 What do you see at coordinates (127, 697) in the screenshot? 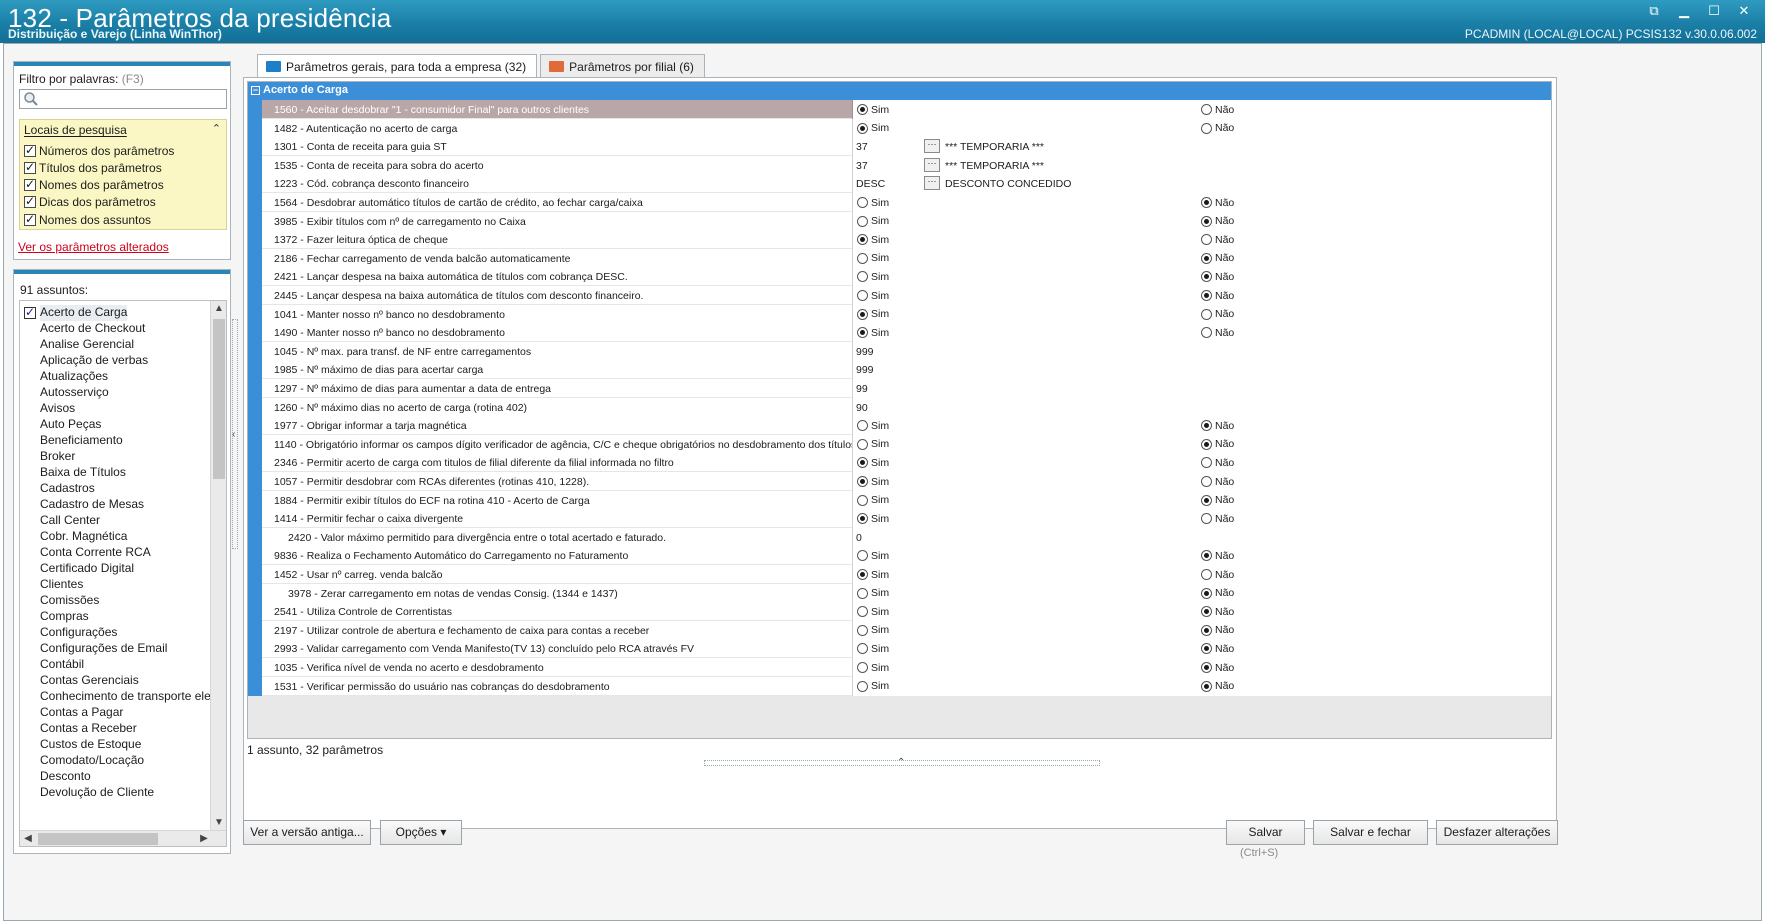
I see `topic-item: Conhecimento de transporte elet` at bounding box center [127, 697].